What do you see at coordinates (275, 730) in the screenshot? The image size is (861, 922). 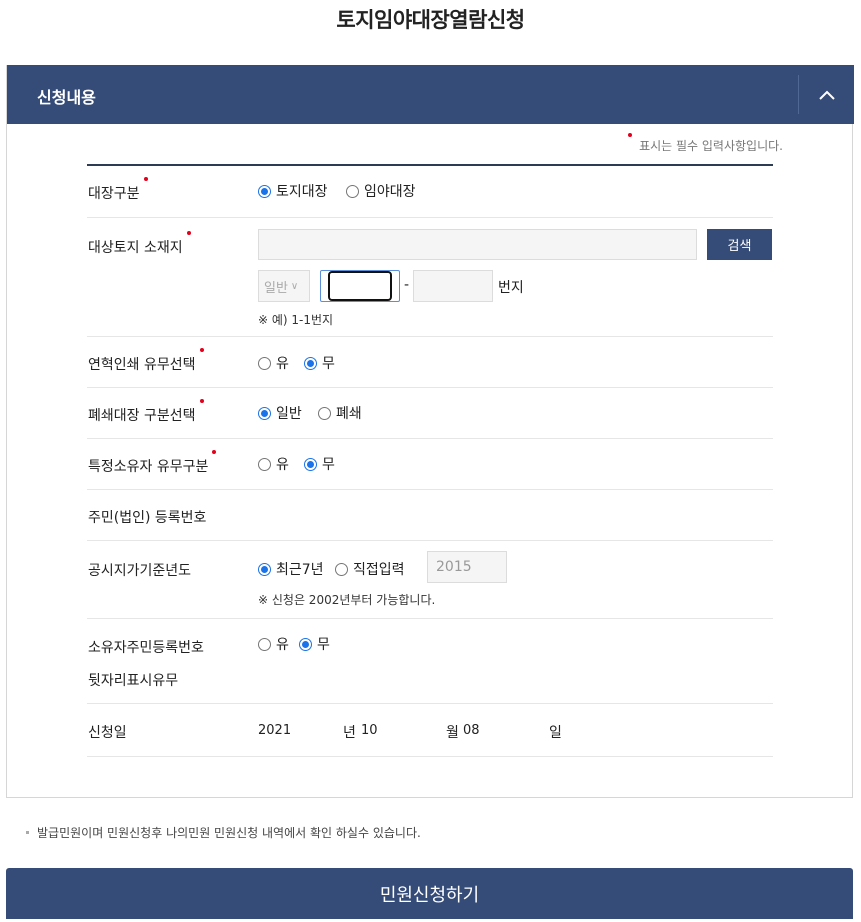 I see `apply-year-value: 2021` at bounding box center [275, 730].